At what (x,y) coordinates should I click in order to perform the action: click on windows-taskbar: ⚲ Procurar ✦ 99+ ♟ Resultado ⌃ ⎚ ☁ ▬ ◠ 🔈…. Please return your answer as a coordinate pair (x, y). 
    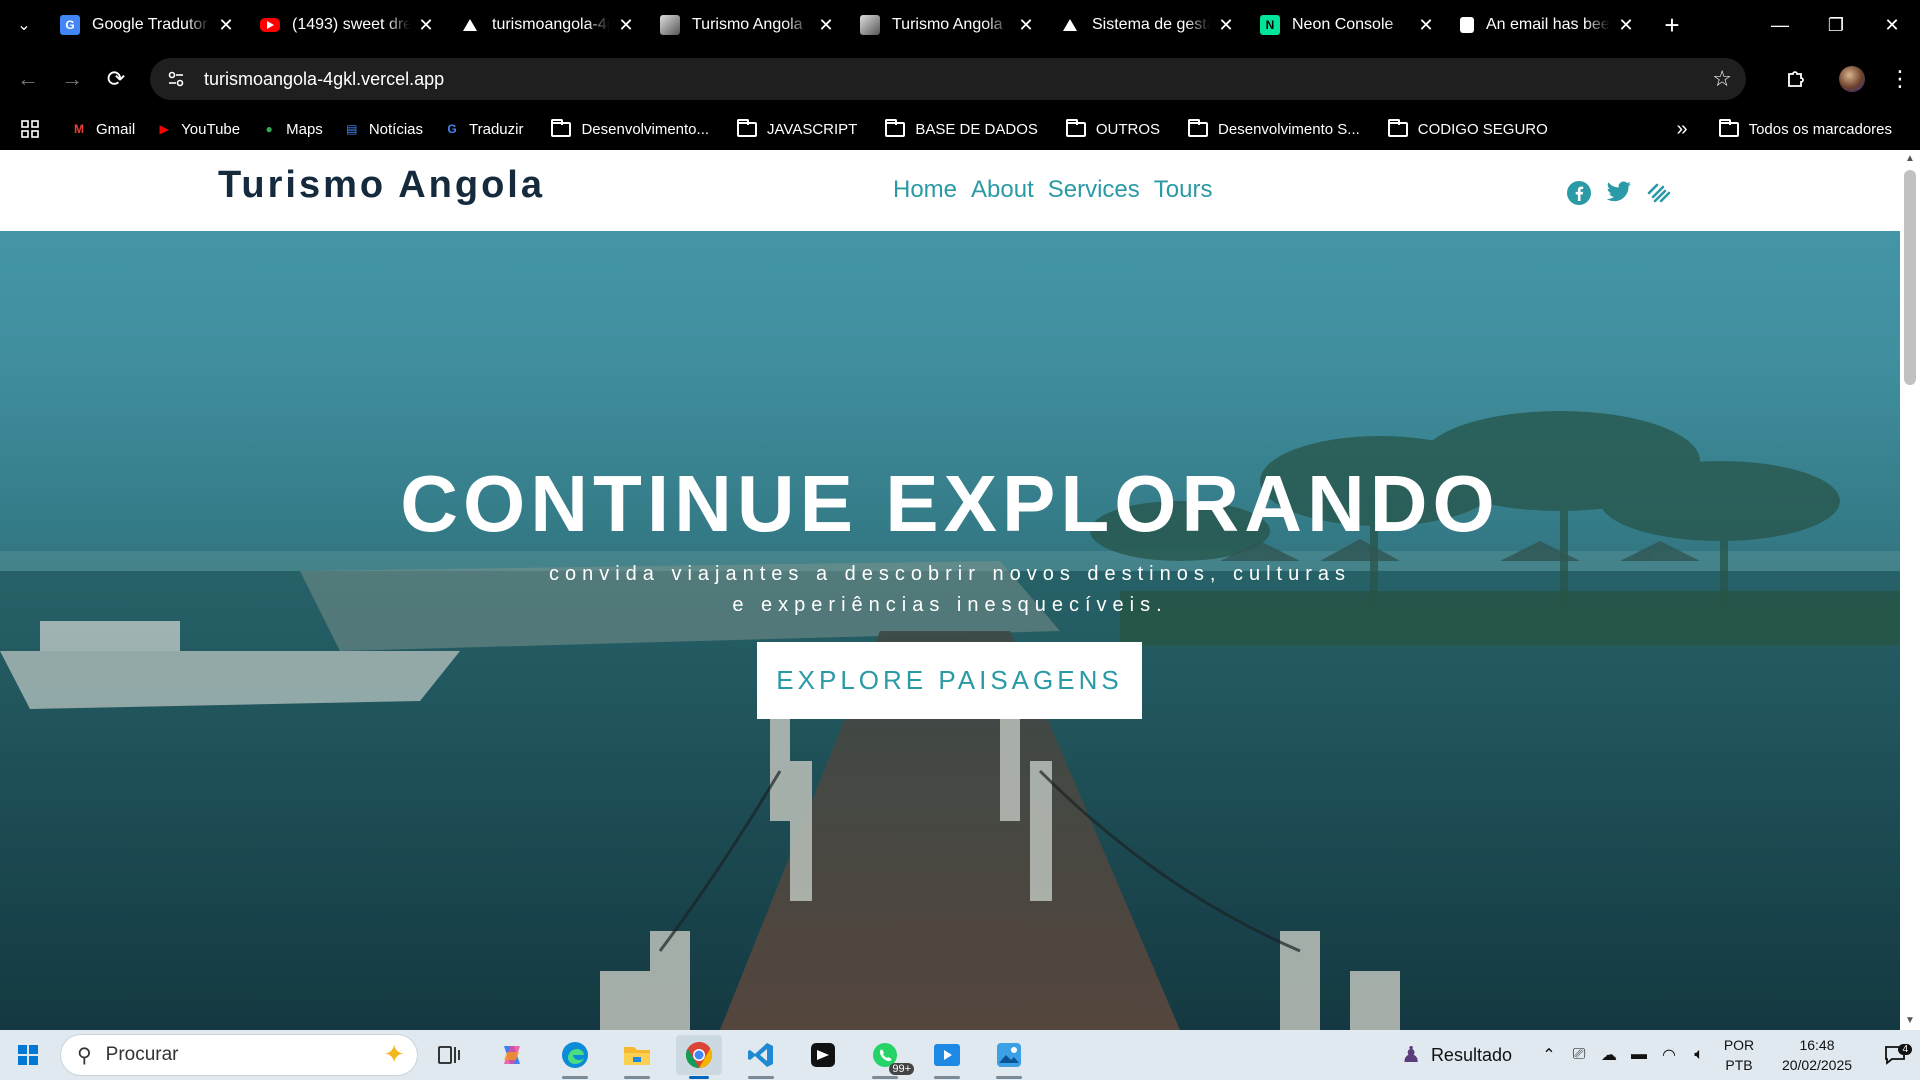
    Looking at the image, I should click on (960, 1055).